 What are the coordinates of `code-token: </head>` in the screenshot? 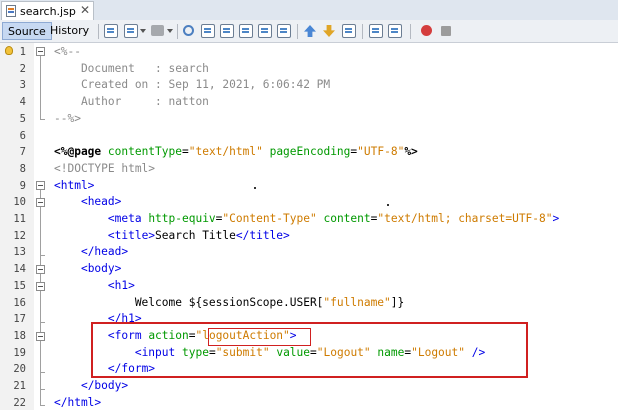 It's located at (104, 252).